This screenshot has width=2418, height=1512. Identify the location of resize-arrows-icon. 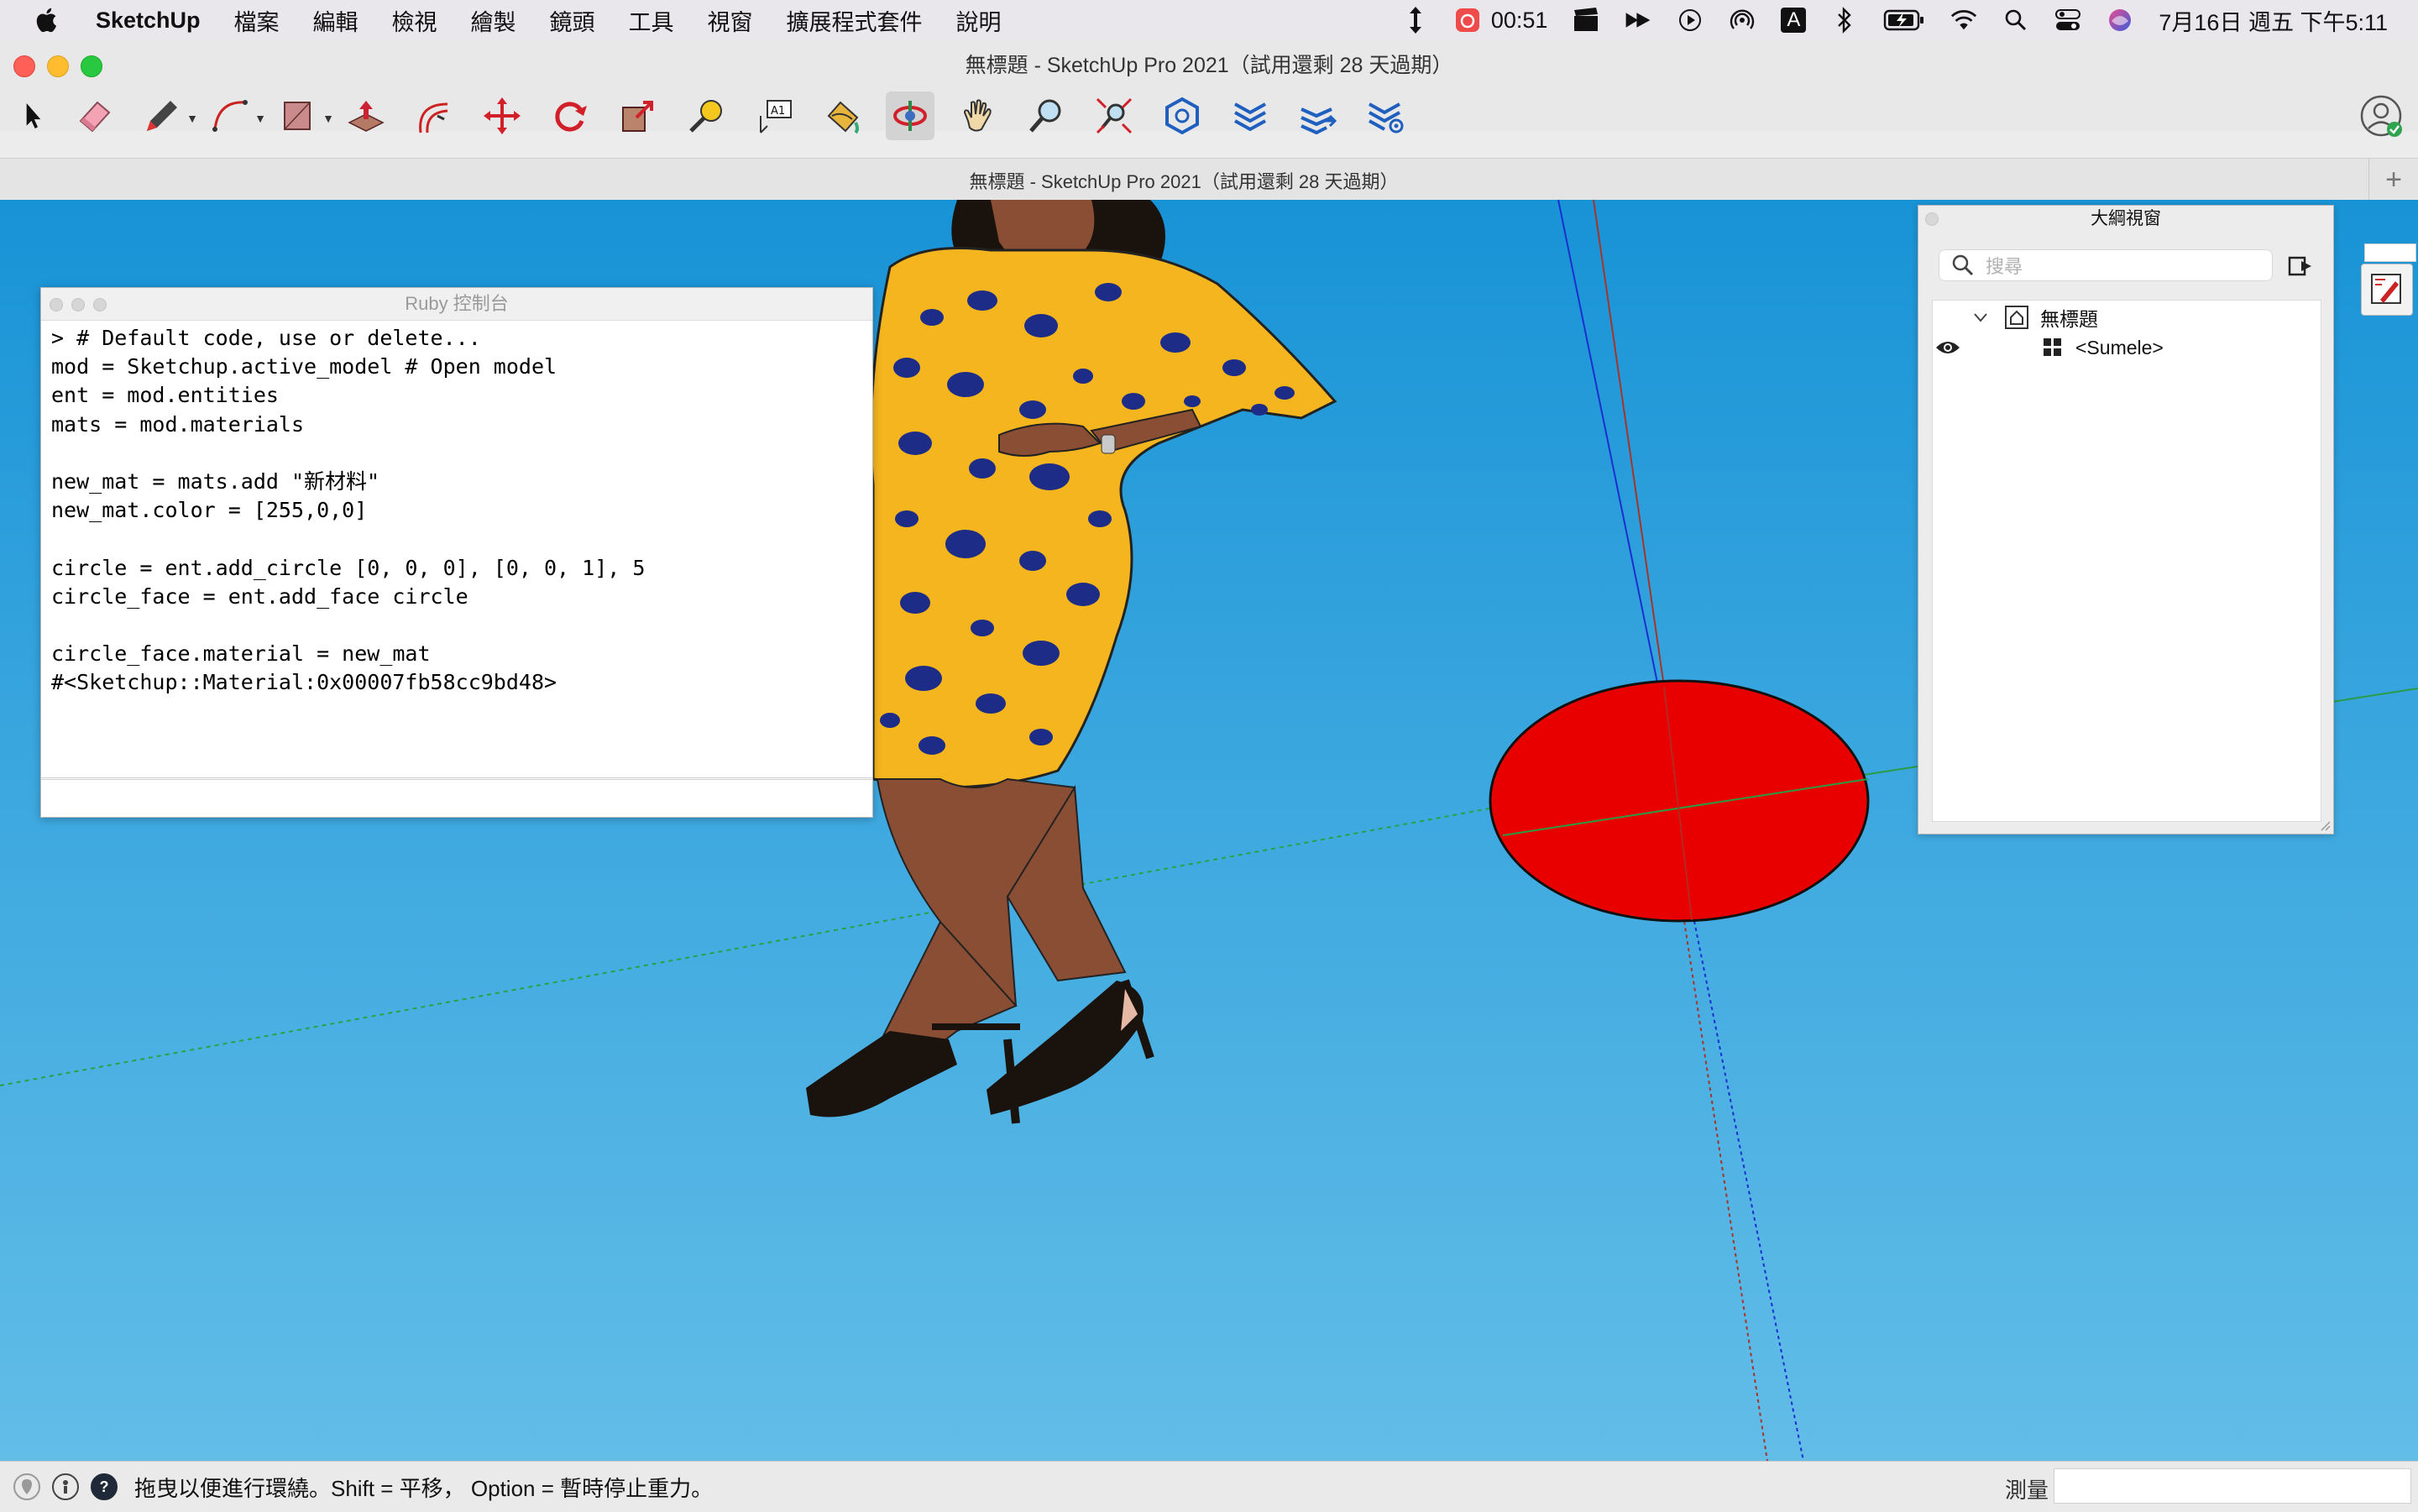
(1415, 20).